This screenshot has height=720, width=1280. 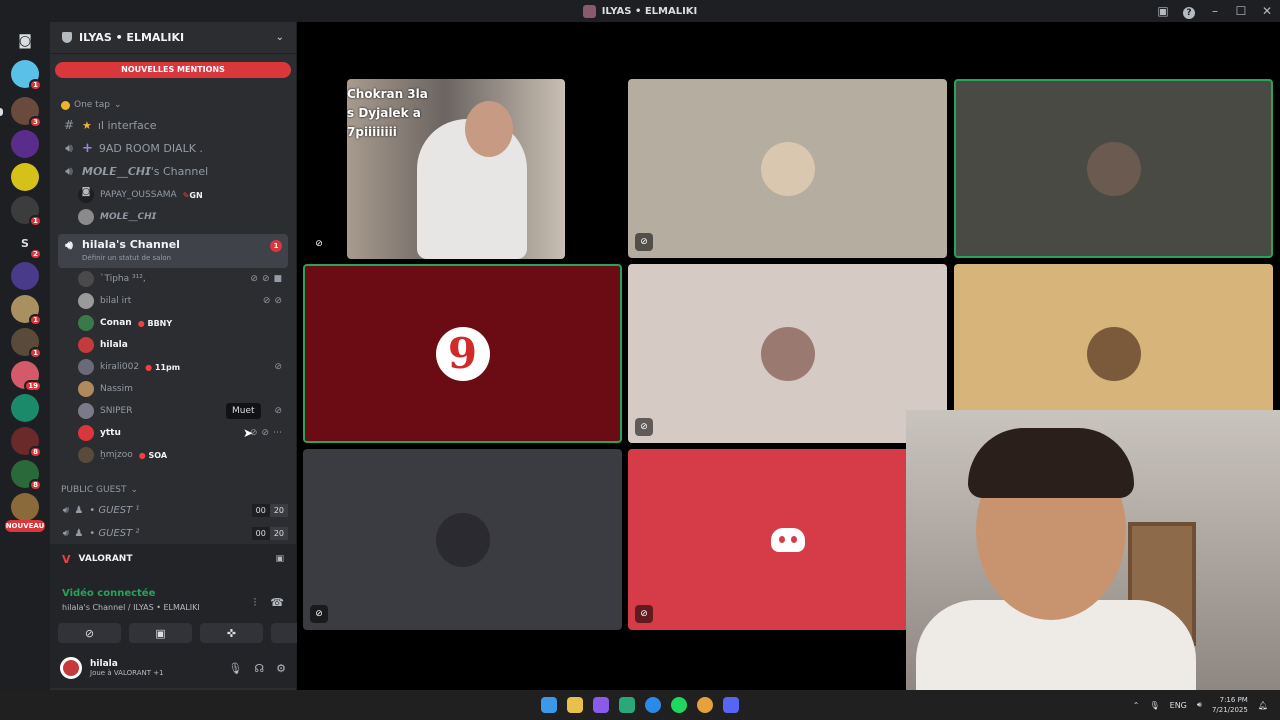 I want to click on server-icon: S2, so click(x=26, y=244).